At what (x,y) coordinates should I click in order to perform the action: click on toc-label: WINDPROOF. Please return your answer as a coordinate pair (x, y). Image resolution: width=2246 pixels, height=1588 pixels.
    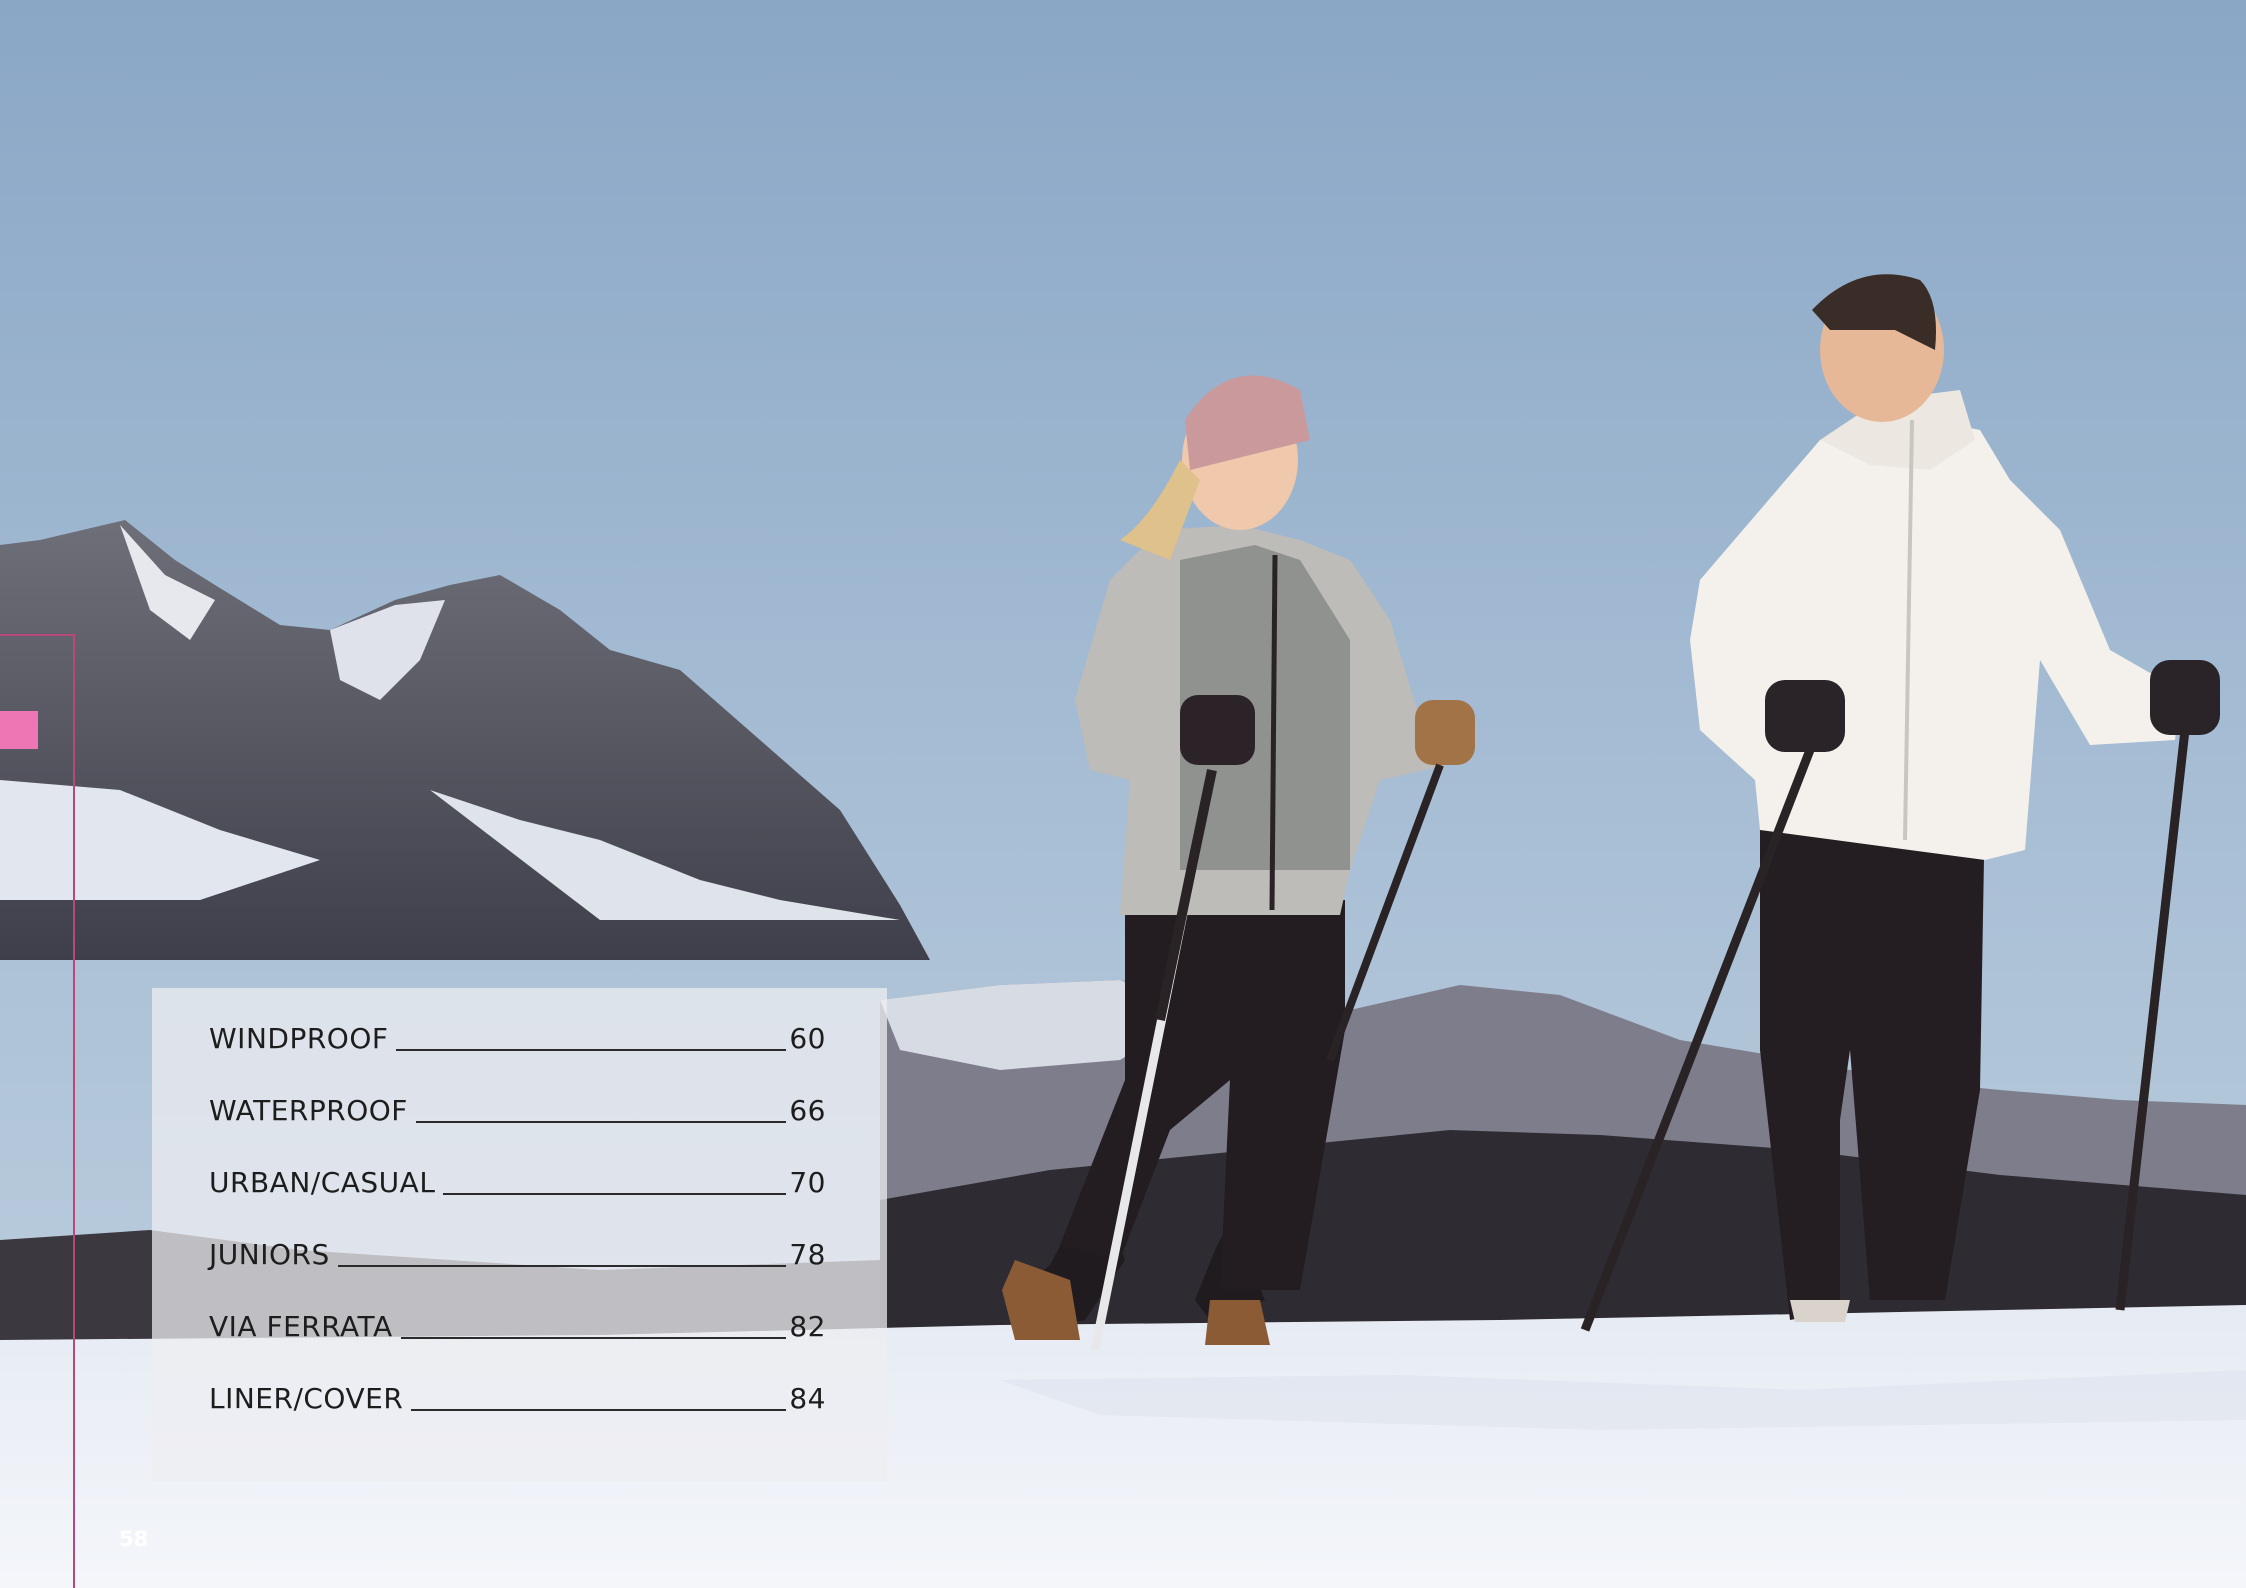
    Looking at the image, I should click on (299, 1038).